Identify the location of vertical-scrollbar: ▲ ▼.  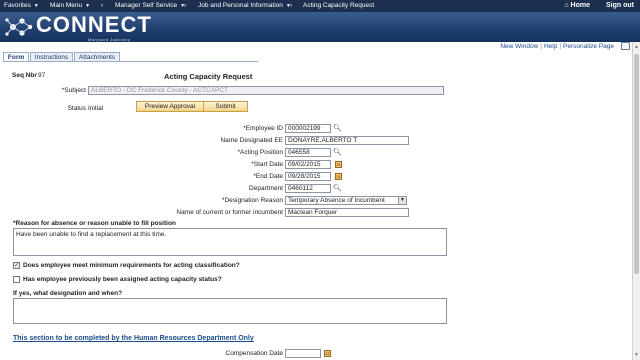
(636, 201).